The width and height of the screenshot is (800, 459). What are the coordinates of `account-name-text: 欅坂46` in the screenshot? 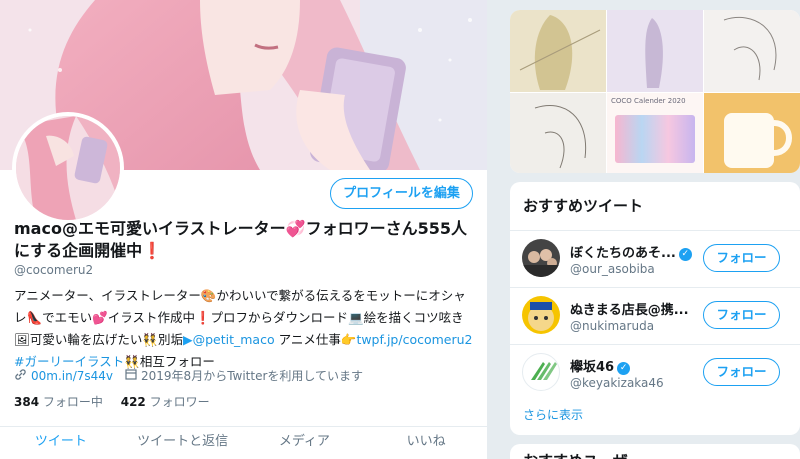 It's located at (592, 367).